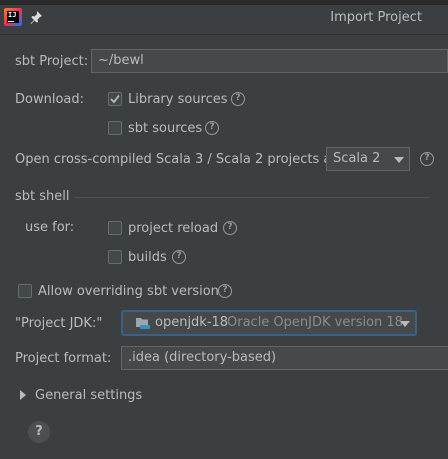 The height and width of the screenshot is (459, 448). What do you see at coordinates (115, 128) in the screenshot?
I see `sbt-sources-checkbox` at bounding box center [115, 128].